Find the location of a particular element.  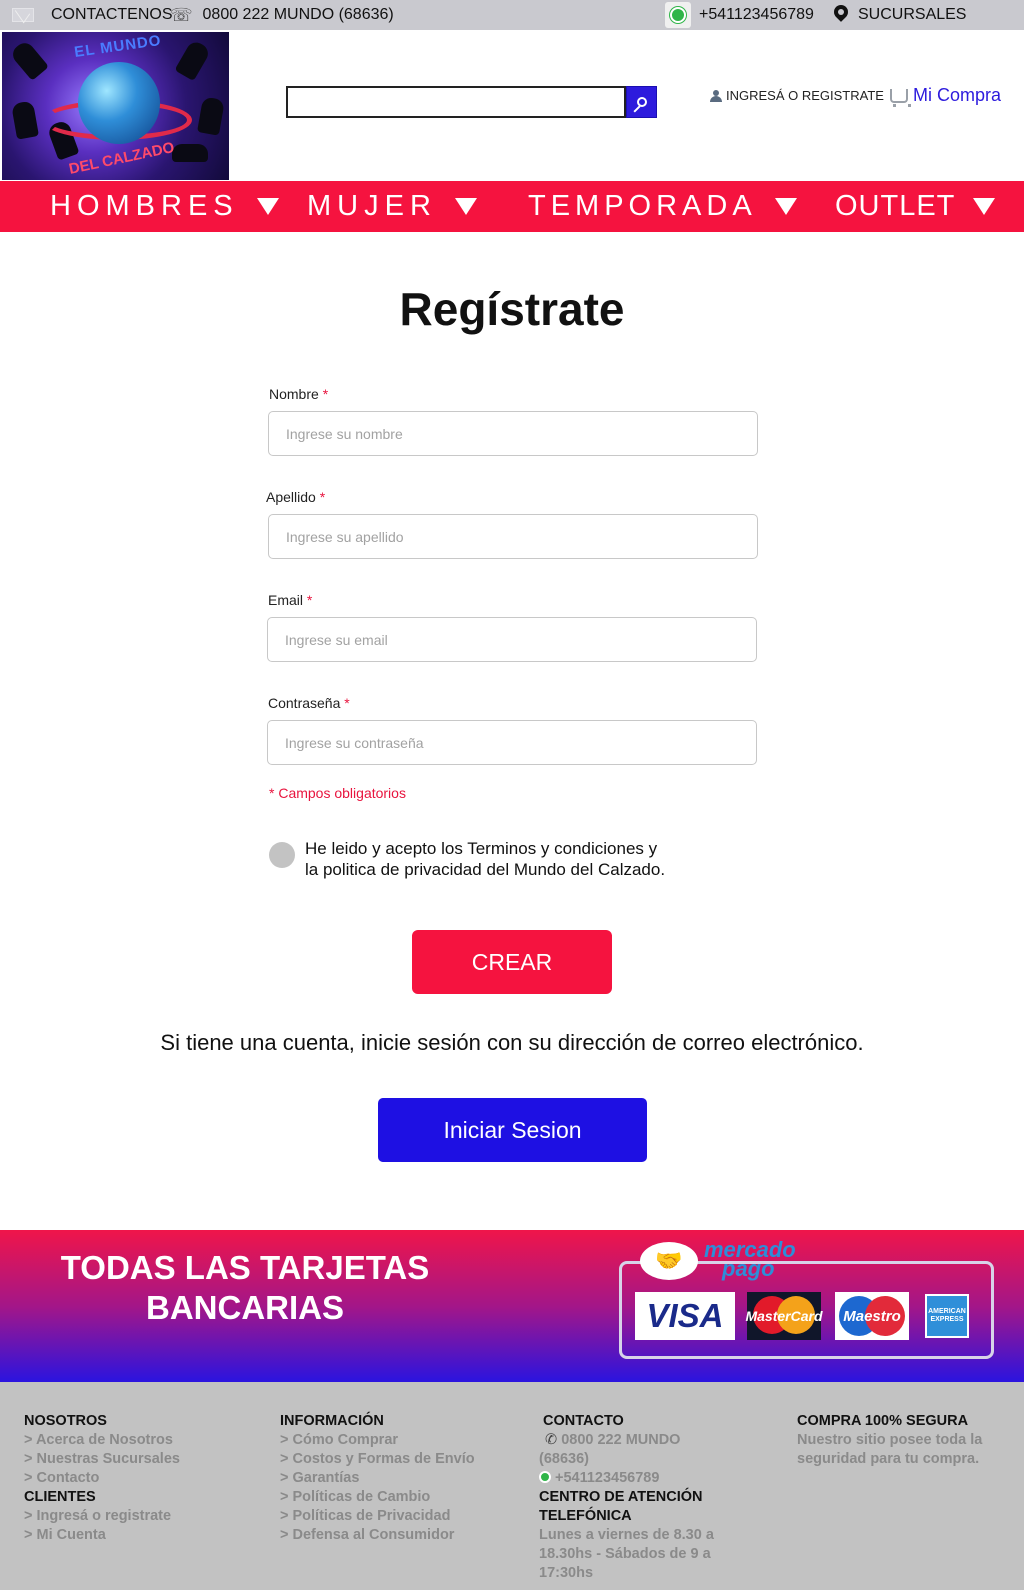

login-button: Iniciar Sesion is located at coordinates (512, 1130).